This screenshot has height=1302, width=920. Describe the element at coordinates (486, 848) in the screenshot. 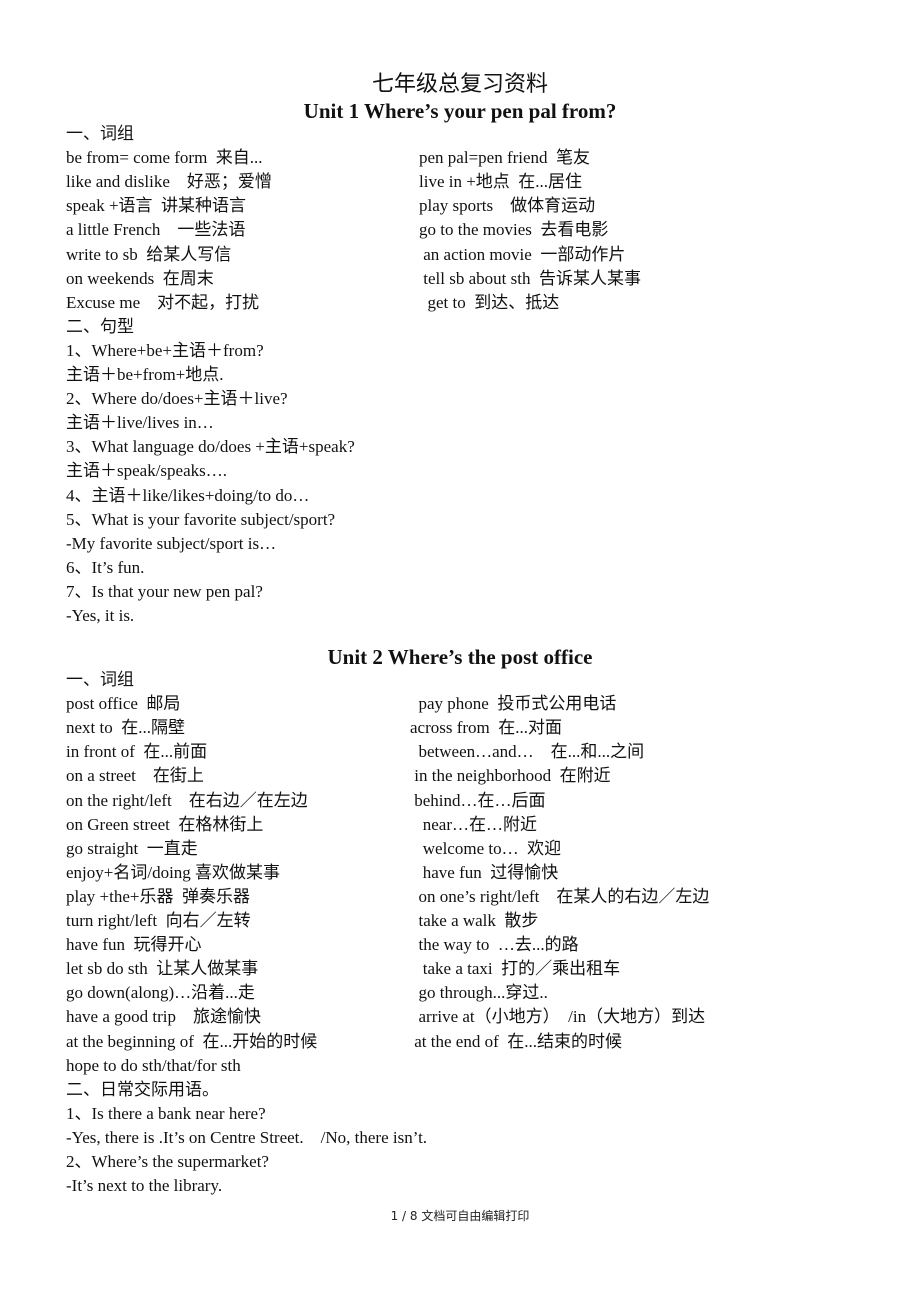

I see `phrase-right: welcome to… 欢迎` at that location.